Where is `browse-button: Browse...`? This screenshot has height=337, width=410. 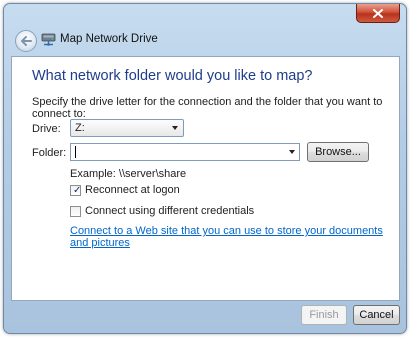
browse-button: Browse... is located at coordinates (338, 152).